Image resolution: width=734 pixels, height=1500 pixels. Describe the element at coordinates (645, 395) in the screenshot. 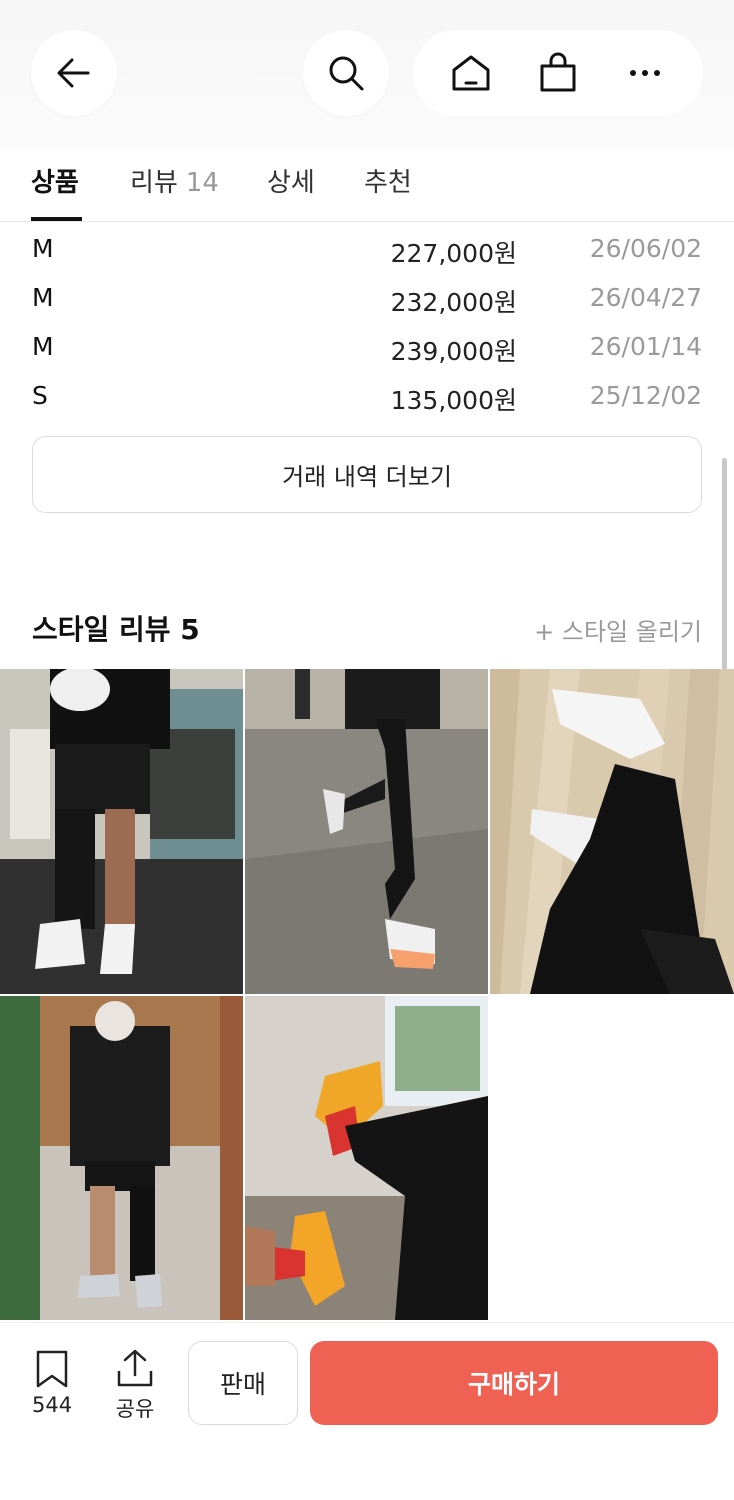

I see `tx-date: 25/12/02` at that location.